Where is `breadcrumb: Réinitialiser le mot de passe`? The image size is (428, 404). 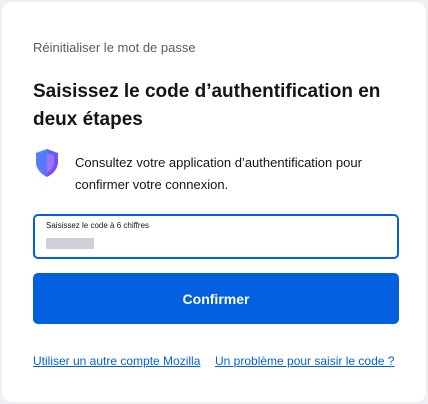 breadcrumb: Réinitialiser le mot de passe is located at coordinates (114, 47).